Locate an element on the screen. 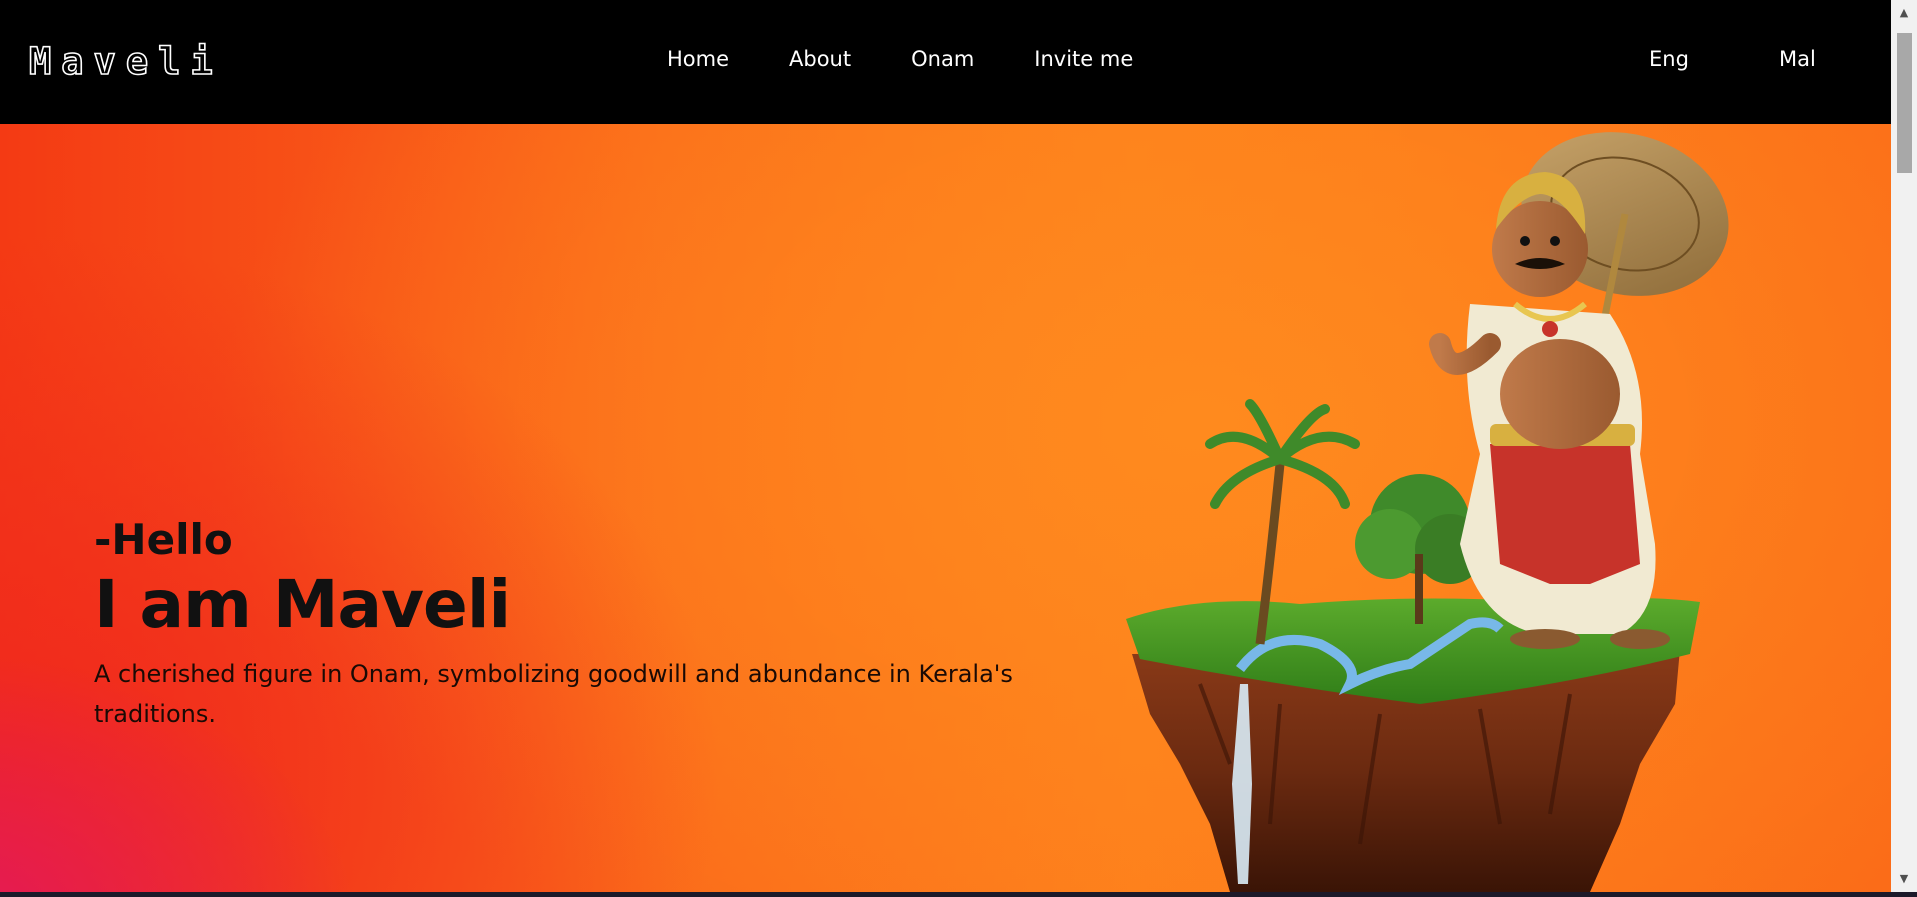 This screenshot has width=1917, height=897. window-bottom-edge is located at coordinates (958, 894).